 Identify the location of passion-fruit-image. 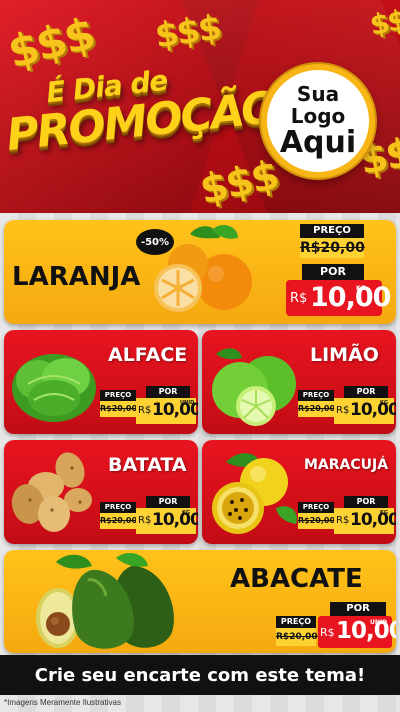
(254, 493).